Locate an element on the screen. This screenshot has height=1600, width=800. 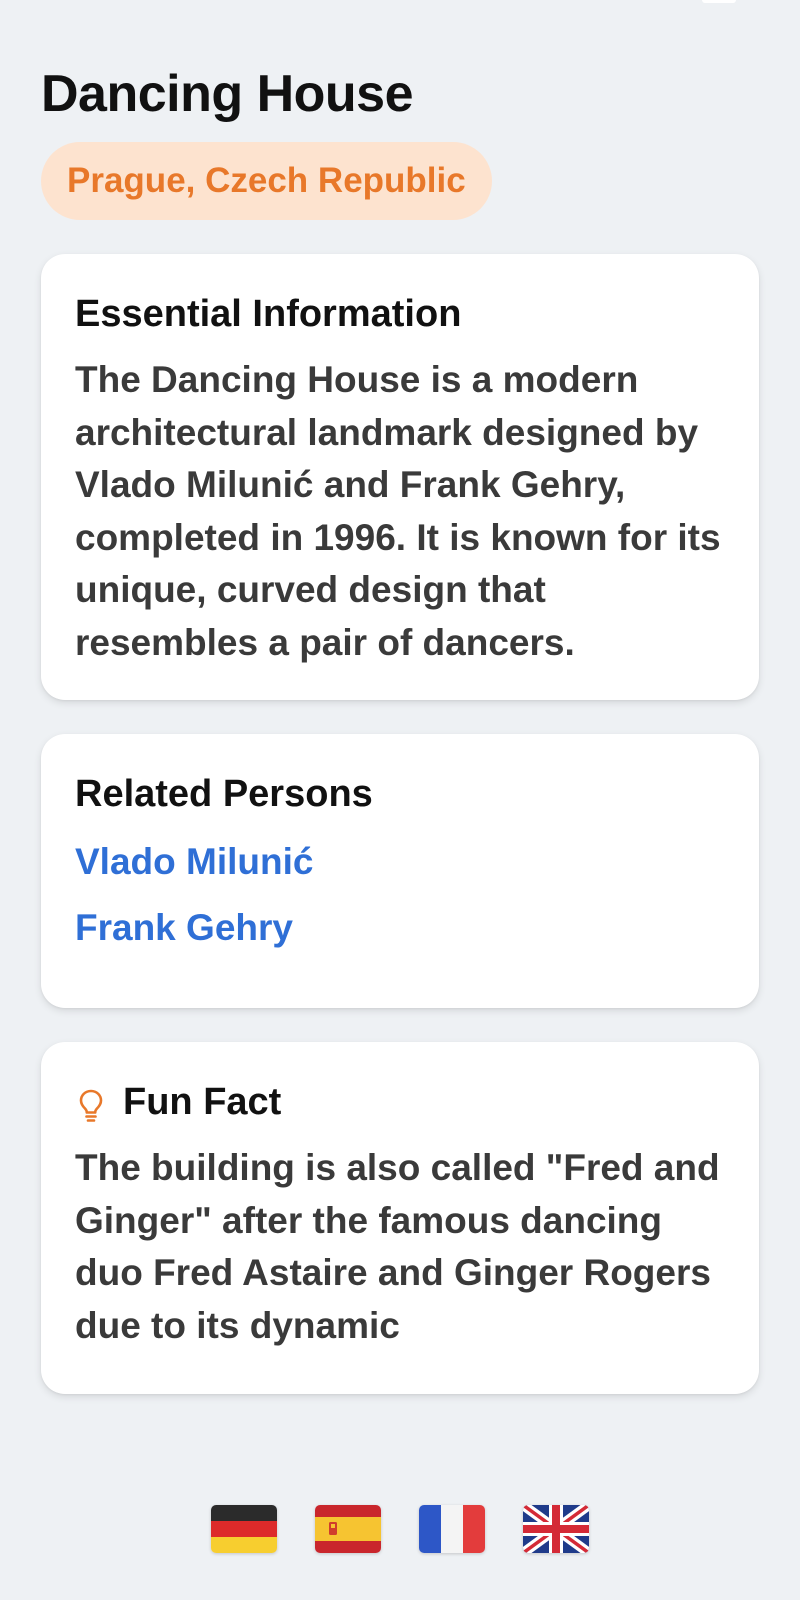
fun-fact-title: Fun Fact is located at coordinates (202, 1102).